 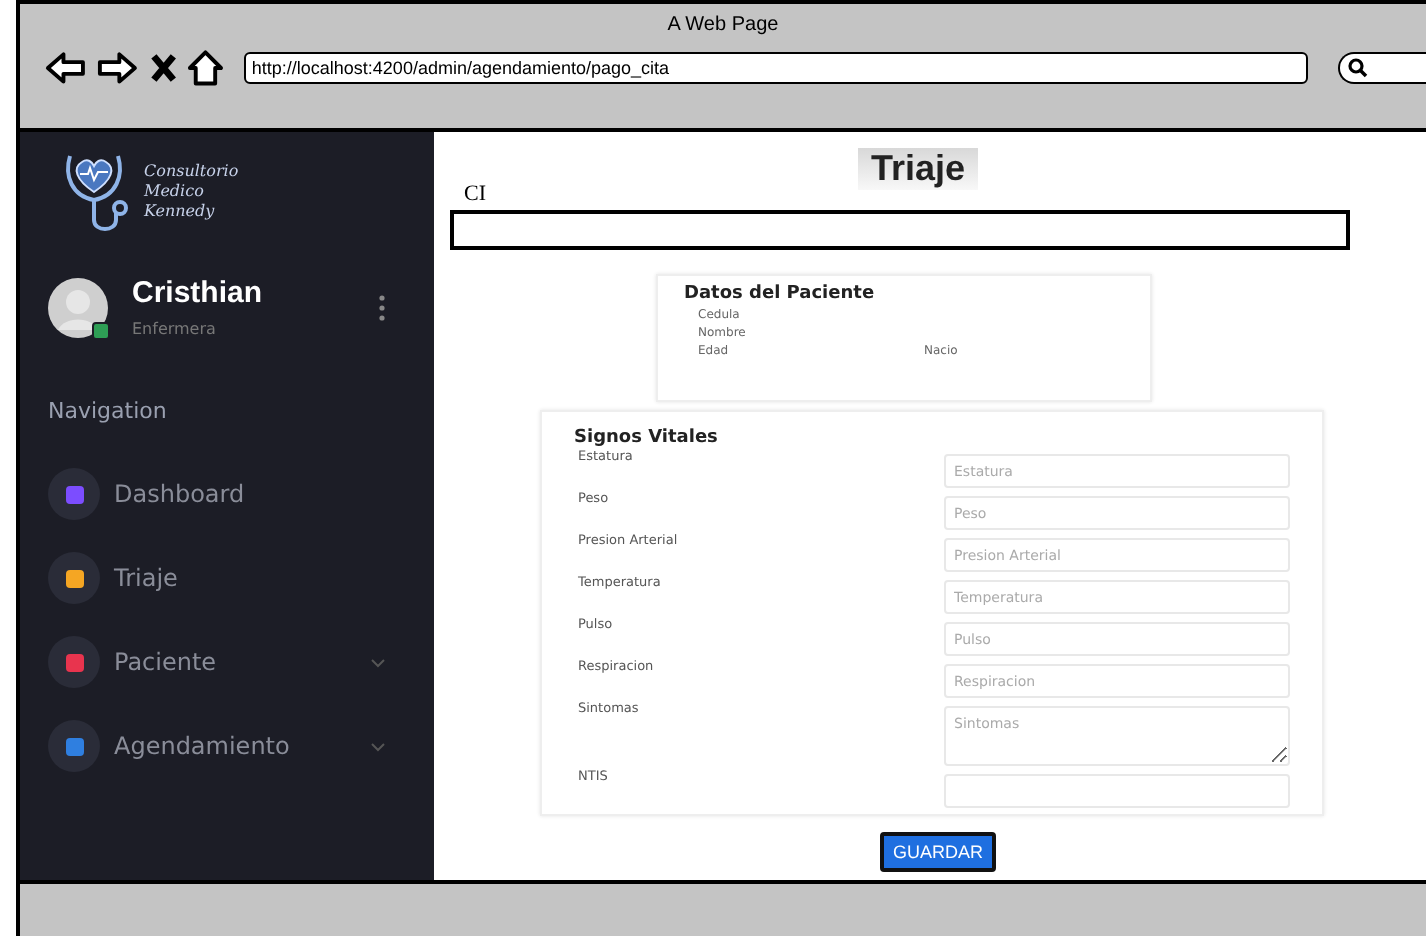 What do you see at coordinates (241, 494) in the screenshot?
I see `nav-item: Dashboard` at bounding box center [241, 494].